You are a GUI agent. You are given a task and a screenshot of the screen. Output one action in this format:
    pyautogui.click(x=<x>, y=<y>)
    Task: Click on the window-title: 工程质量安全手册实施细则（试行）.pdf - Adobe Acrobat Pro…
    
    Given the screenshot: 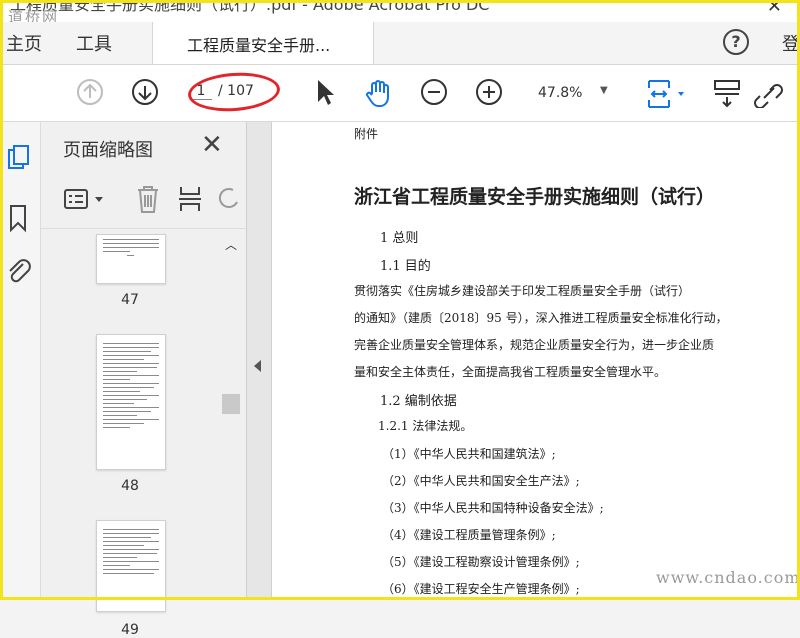 What is the action you would take?
    pyautogui.click(x=250, y=7)
    